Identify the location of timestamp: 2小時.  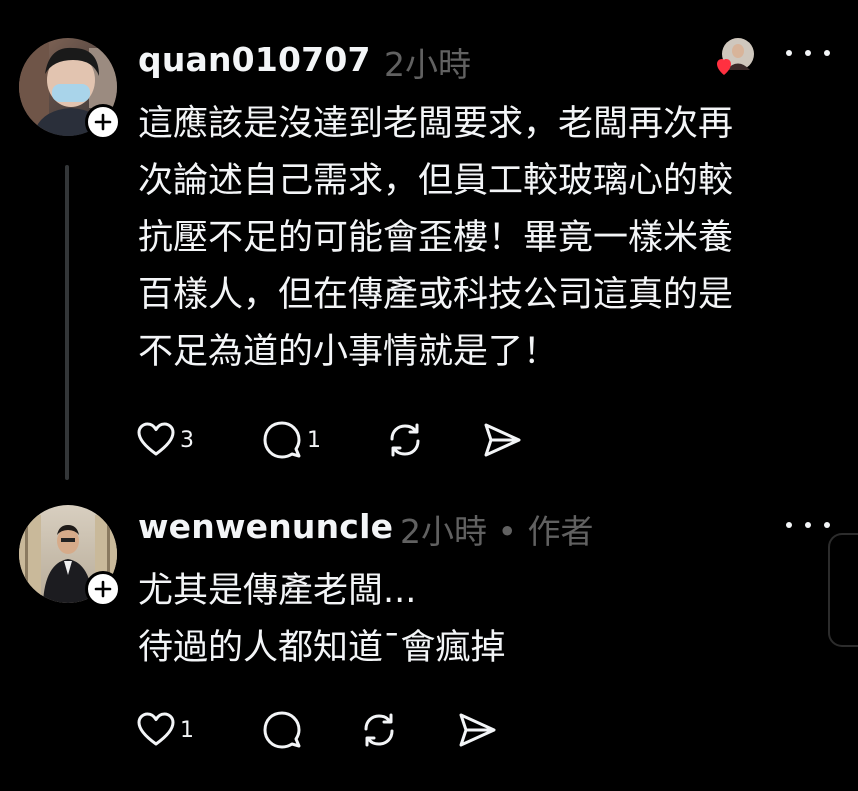
(427, 62).